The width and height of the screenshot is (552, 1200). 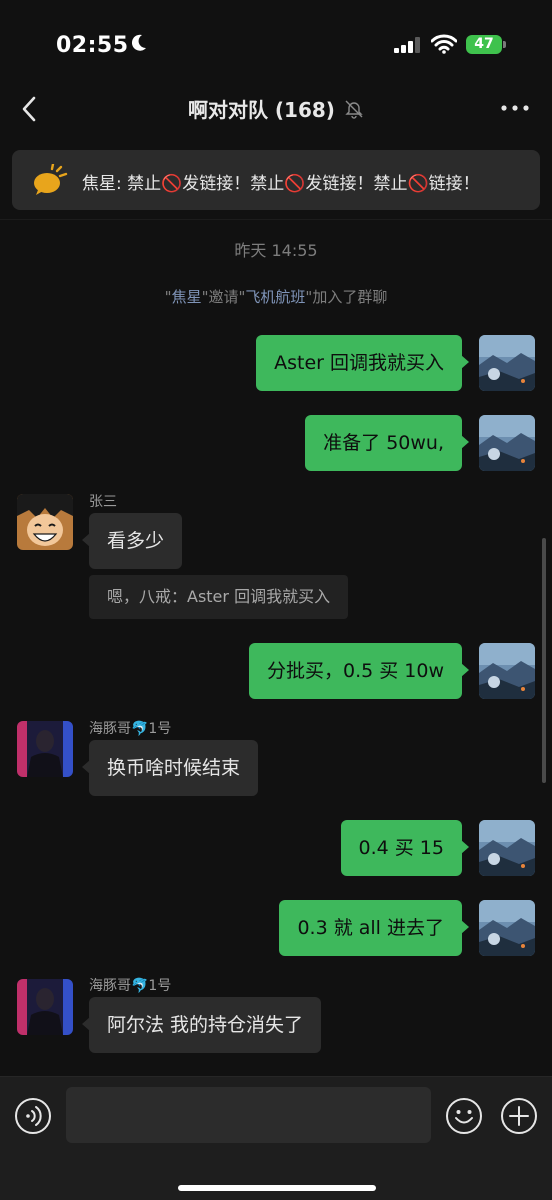 I want to click on system-invitee: 飞机航班, so click(x=275, y=297).